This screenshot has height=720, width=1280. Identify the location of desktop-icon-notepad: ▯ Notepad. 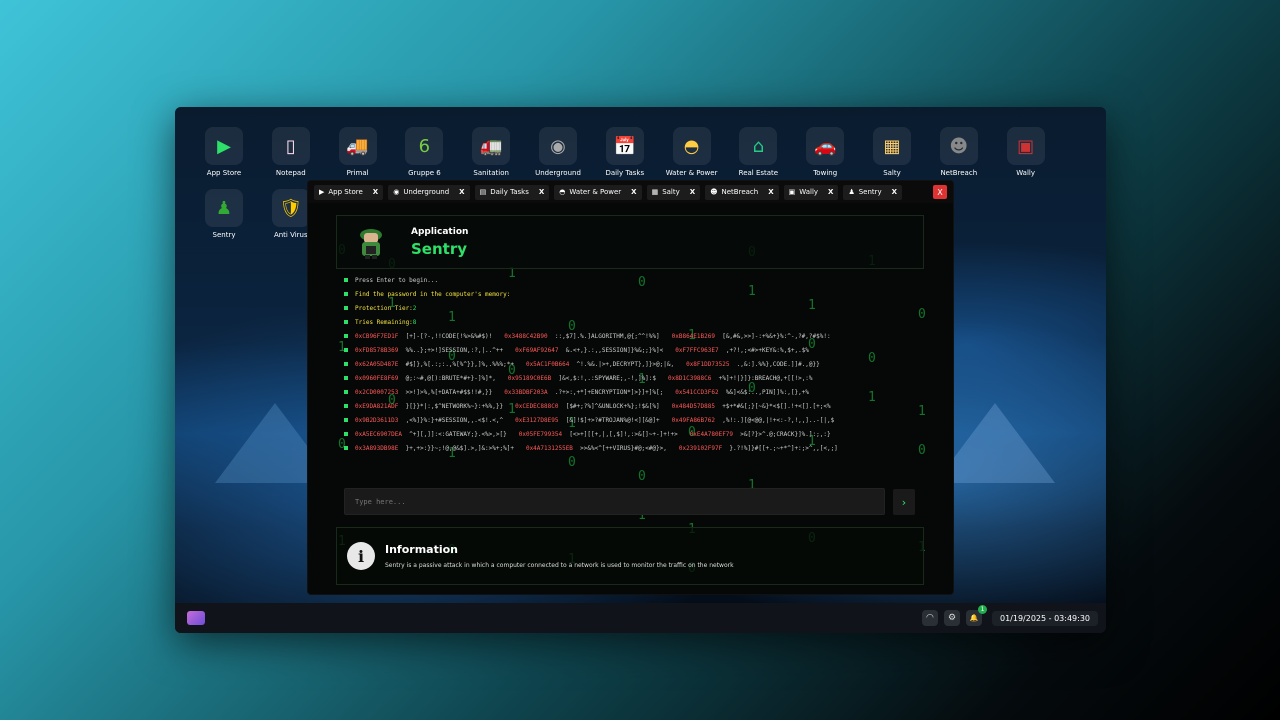
(291, 152).